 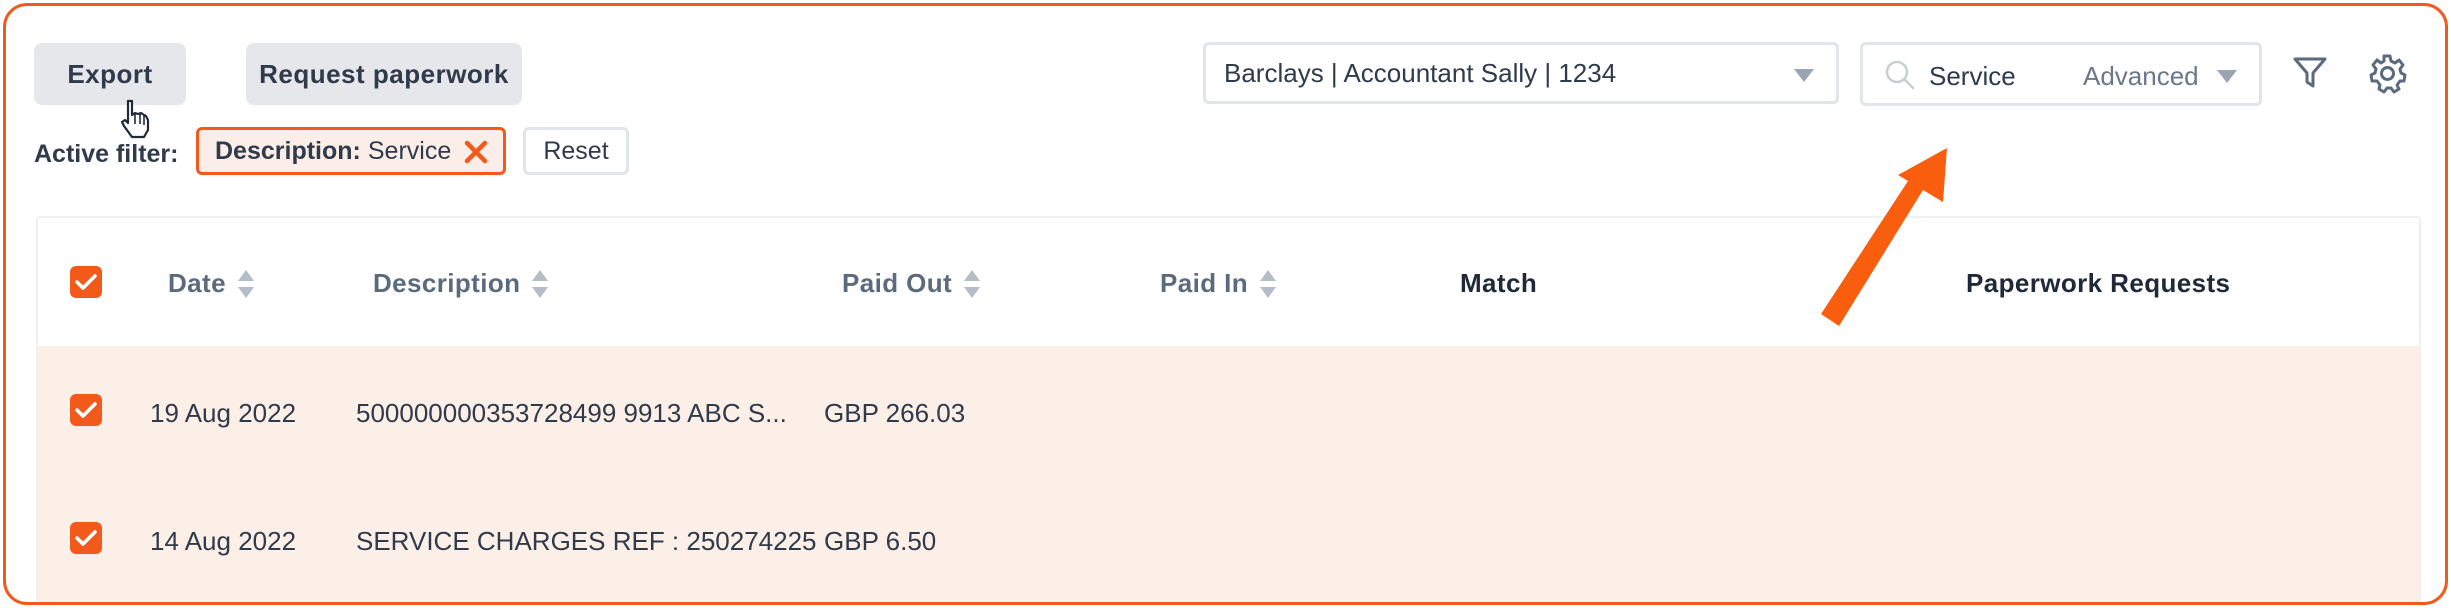 What do you see at coordinates (2061, 74) in the screenshot?
I see `search-field: Service Advanced` at bounding box center [2061, 74].